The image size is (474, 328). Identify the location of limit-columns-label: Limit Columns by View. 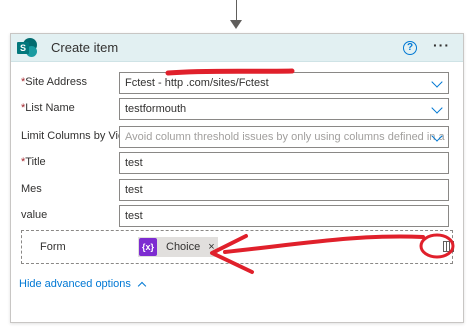
(77, 136).